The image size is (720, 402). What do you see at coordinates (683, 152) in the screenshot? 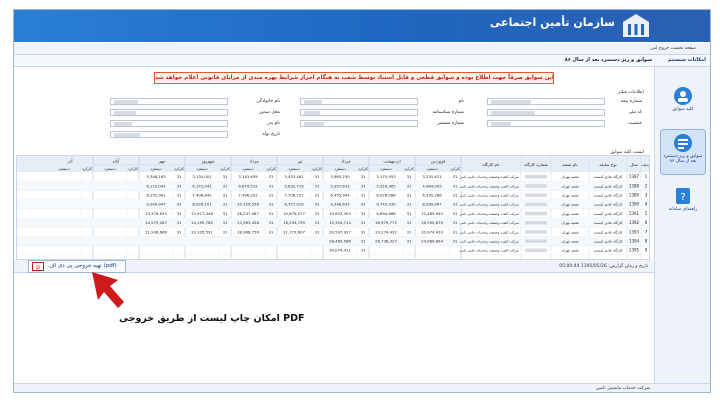
I see `sidebar-item-wage-details: سوابق و ریز دستمزد بعد از سال ۸۶` at bounding box center [683, 152].